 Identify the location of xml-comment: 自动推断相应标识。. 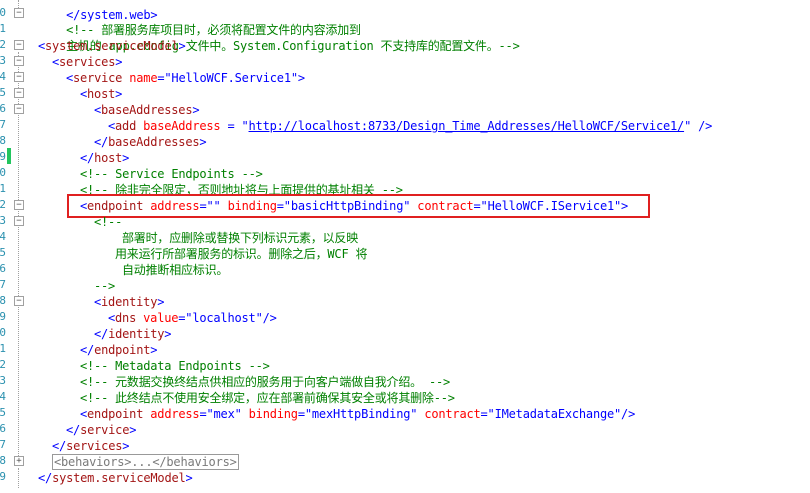
(175, 270).